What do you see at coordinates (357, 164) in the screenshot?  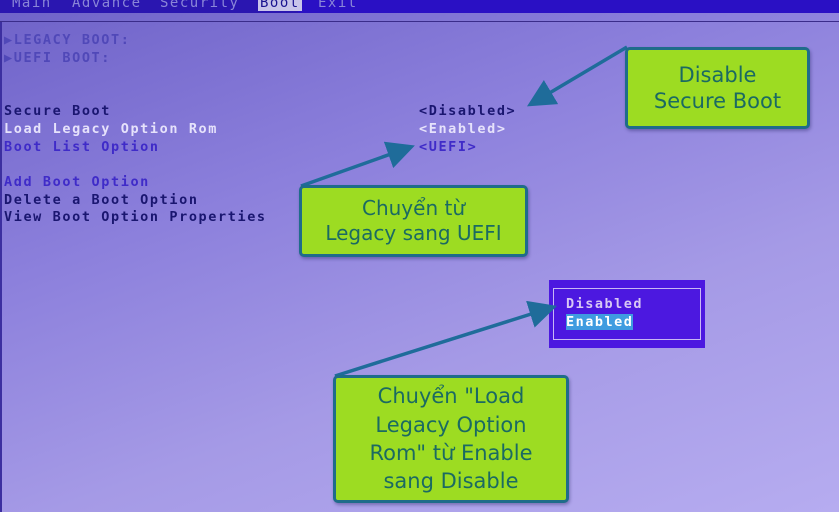 I see `arrow-boot-list` at bounding box center [357, 164].